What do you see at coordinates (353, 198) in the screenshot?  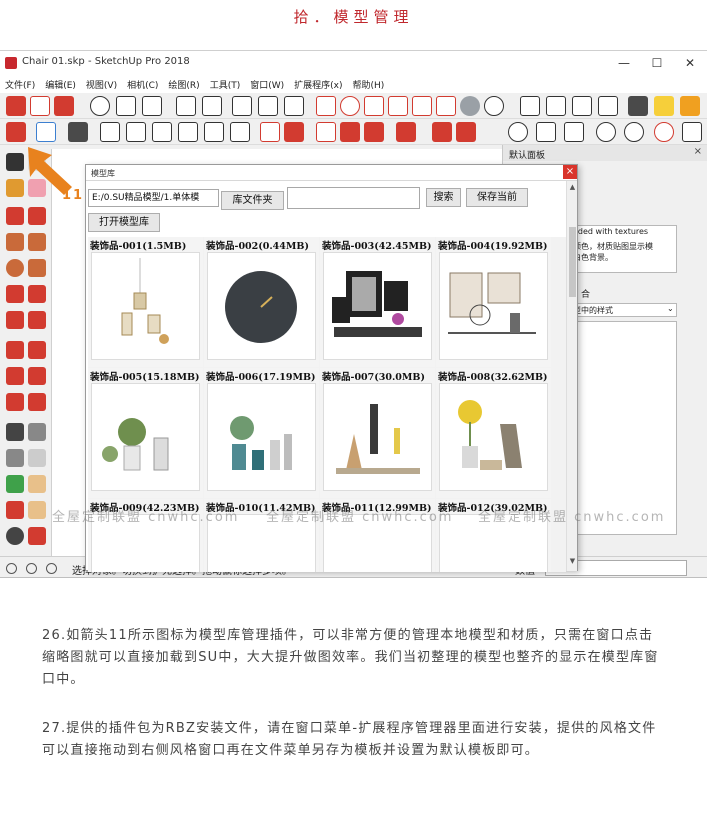 I see `search-input` at bounding box center [353, 198].